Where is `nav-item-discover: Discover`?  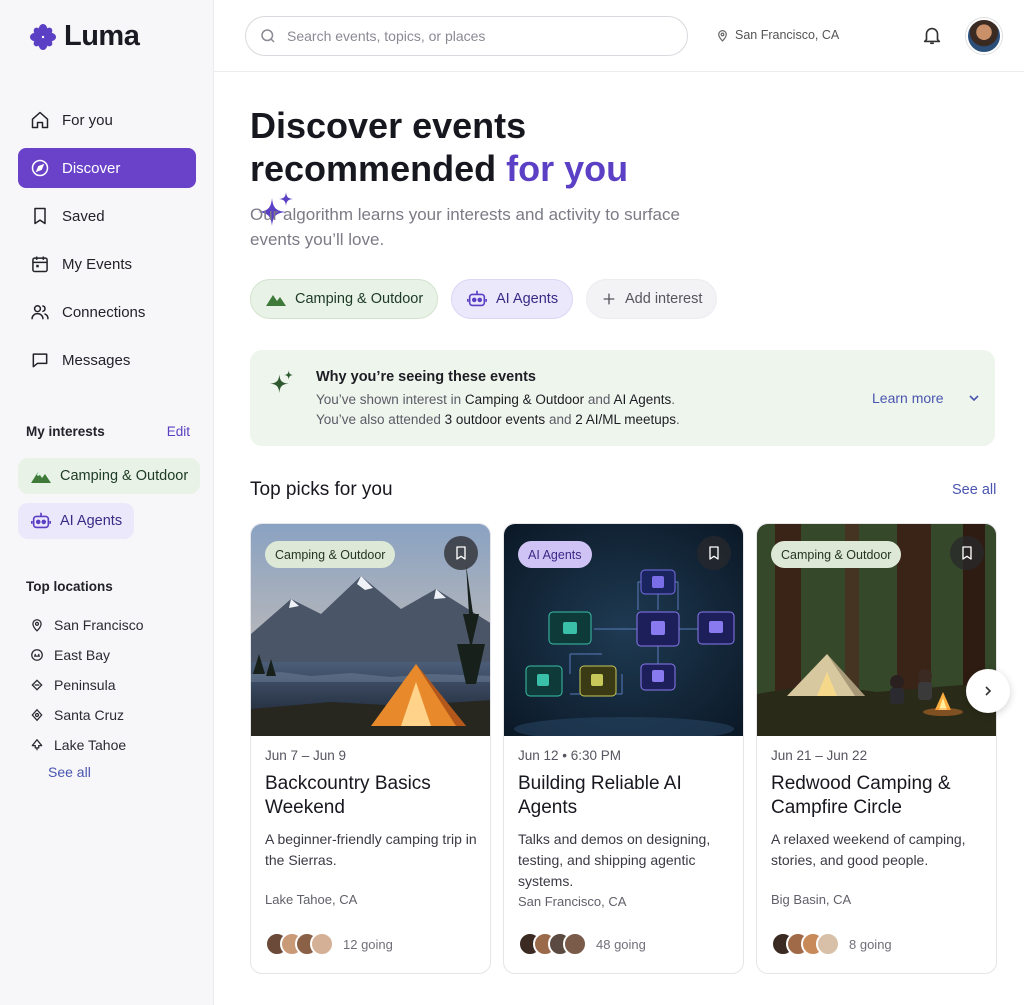 nav-item-discover: Discover is located at coordinates (107, 168).